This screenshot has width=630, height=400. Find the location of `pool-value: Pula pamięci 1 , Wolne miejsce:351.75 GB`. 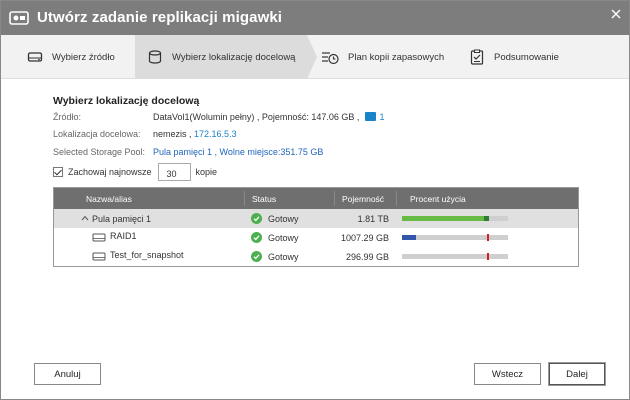

pool-value: Pula pamięci 1 , Wolne miejsce:351.75 GB is located at coordinates (238, 152).